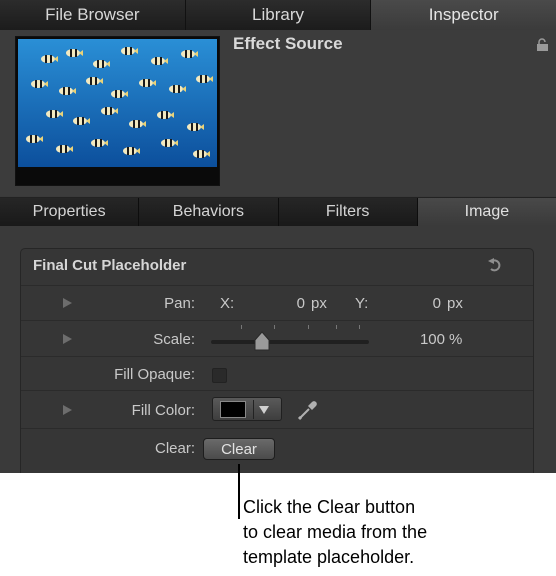 The image size is (556, 576). Describe the element at coordinates (495, 266) in the screenshot. I see `reset-icon` at that location.